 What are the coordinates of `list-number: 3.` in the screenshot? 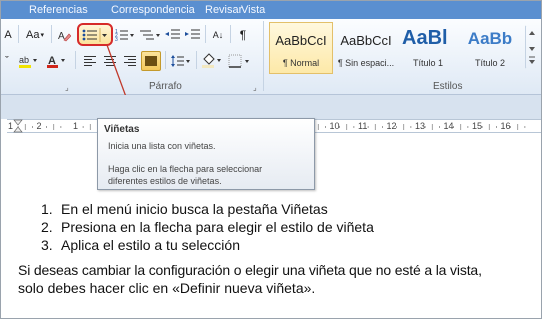 It's located at (47, 245).